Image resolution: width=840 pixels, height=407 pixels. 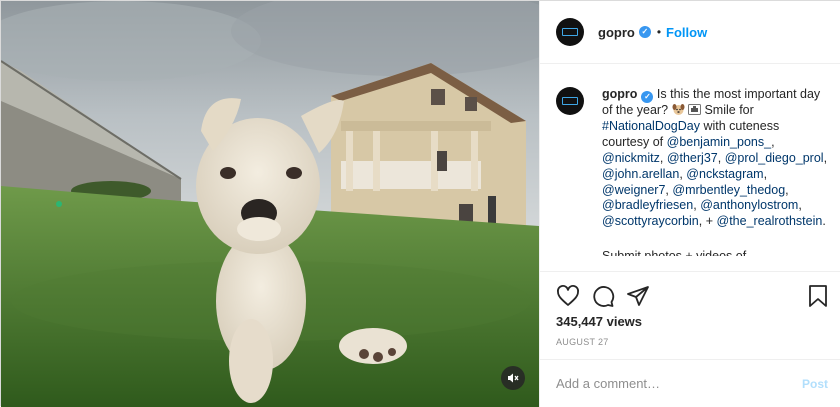 What do you see at coordinates (638, 296) in the screenshot?
I see `share-icon` at bounding box center [638, 296].